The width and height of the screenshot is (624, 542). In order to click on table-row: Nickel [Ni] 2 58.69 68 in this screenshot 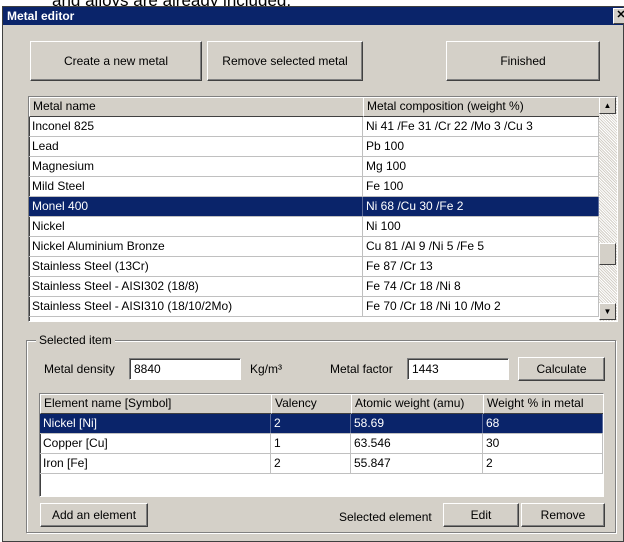, I will do `click(321, 424)`.